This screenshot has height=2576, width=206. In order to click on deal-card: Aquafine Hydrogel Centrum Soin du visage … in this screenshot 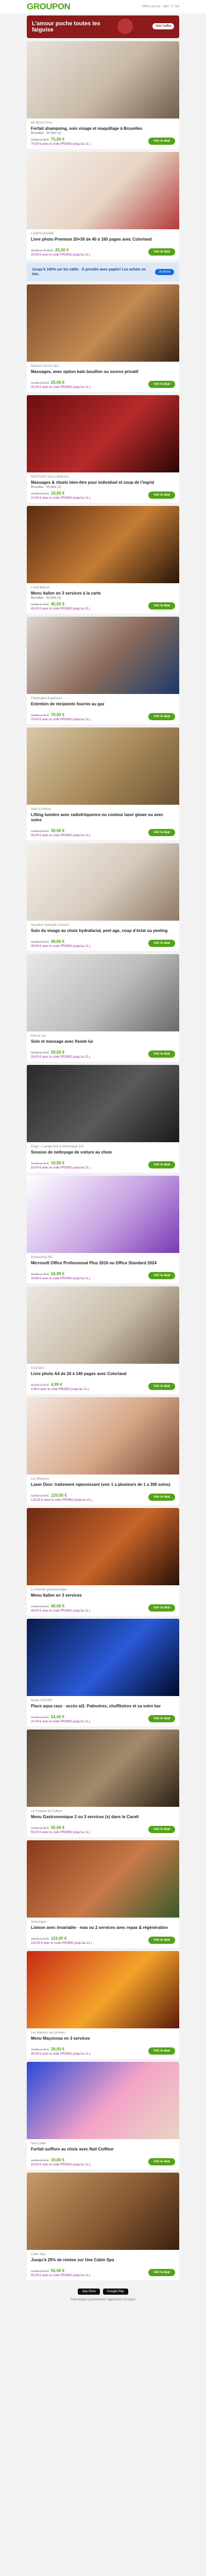, I will do `click(103, 897)`.